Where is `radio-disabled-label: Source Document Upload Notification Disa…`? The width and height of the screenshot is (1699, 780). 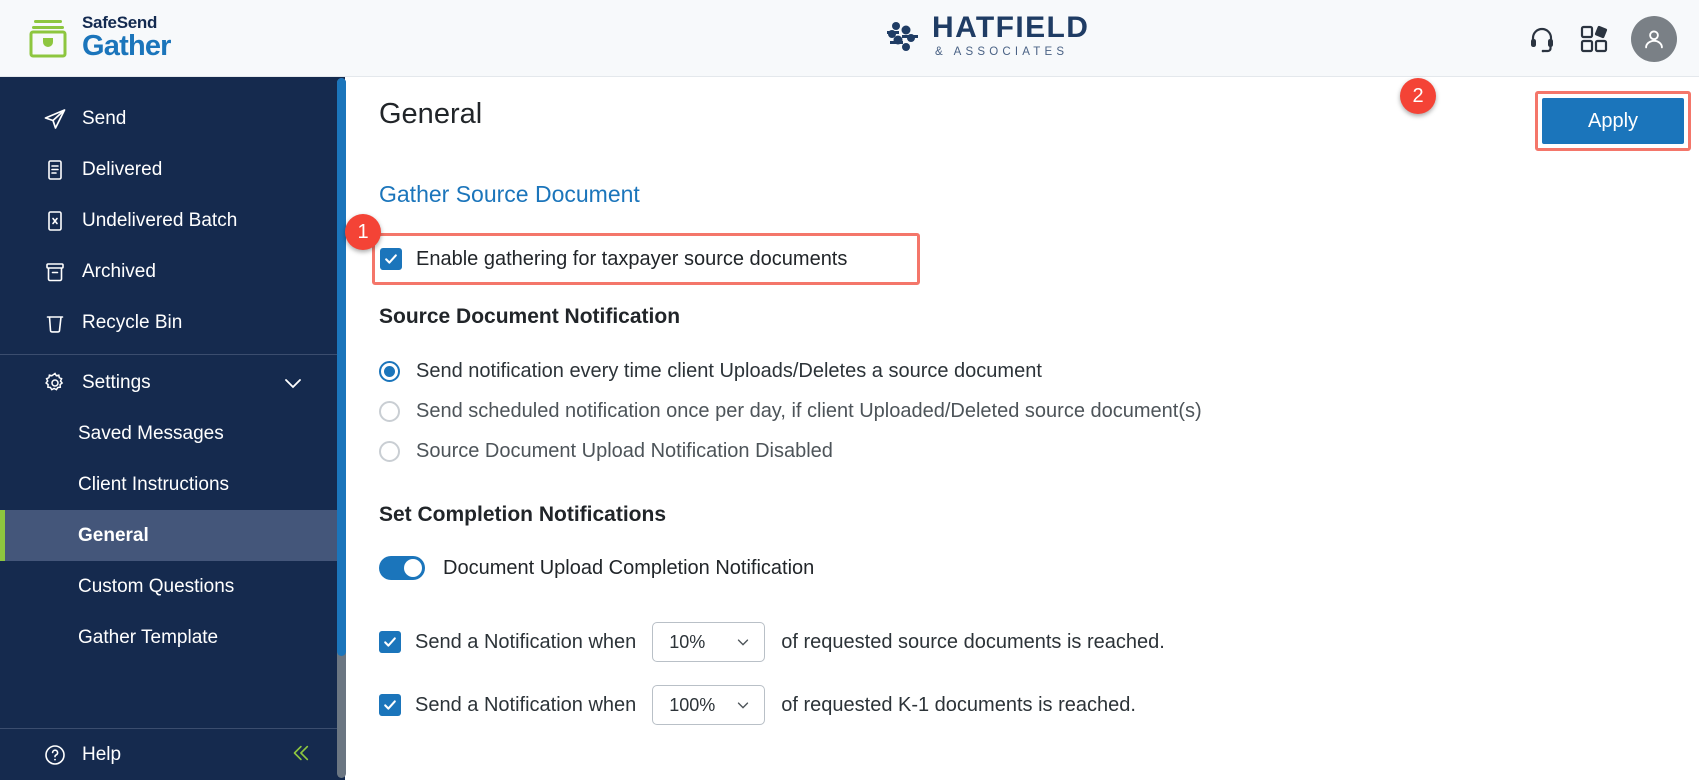 radio-disabled-label: Source Document Upload Notification Disa… is located at coordinates (624, 451).